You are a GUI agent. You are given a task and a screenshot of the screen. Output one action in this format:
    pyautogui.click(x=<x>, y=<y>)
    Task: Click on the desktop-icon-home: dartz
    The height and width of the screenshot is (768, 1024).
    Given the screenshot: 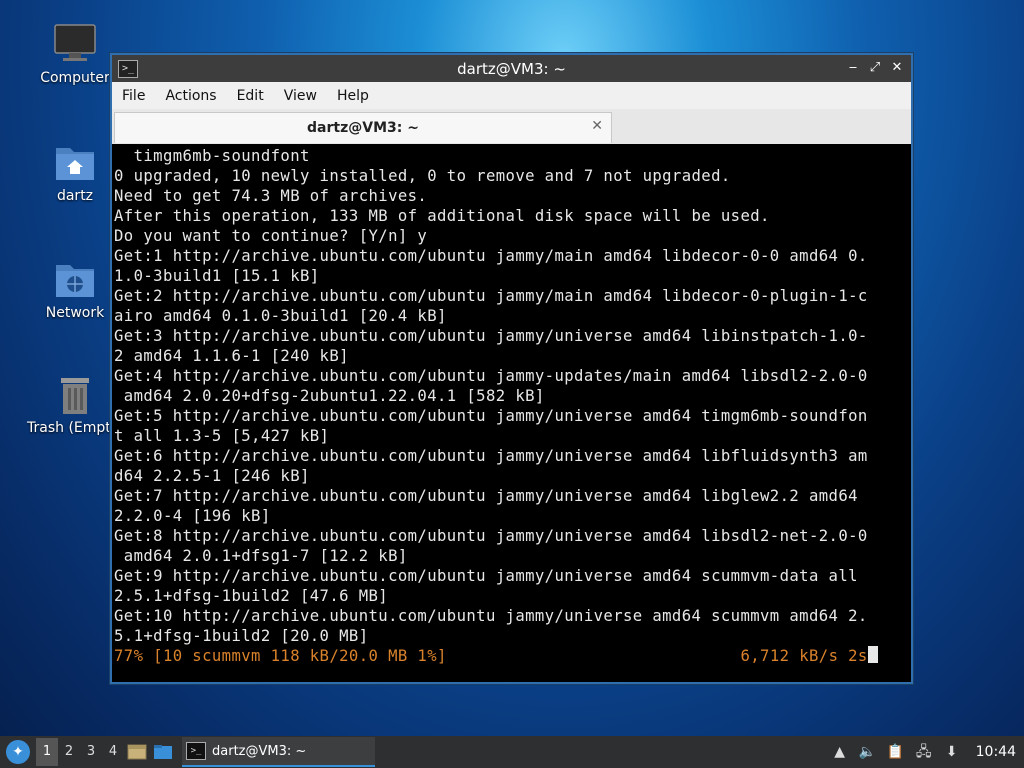 What is the action you would take?
    pyautogui.click(x=75, y=172)
    